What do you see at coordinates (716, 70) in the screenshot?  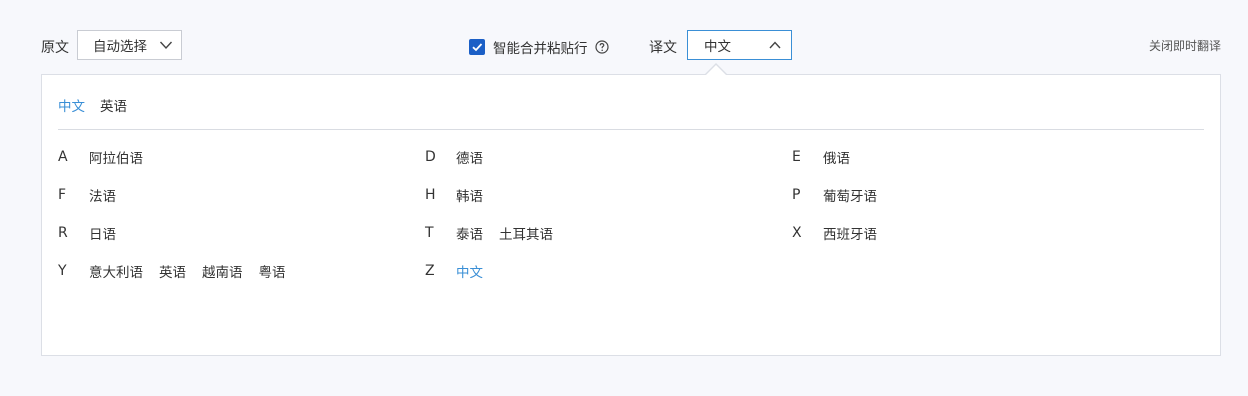 I see `dropdown-caret-fill` at bounding box center [716, 70].